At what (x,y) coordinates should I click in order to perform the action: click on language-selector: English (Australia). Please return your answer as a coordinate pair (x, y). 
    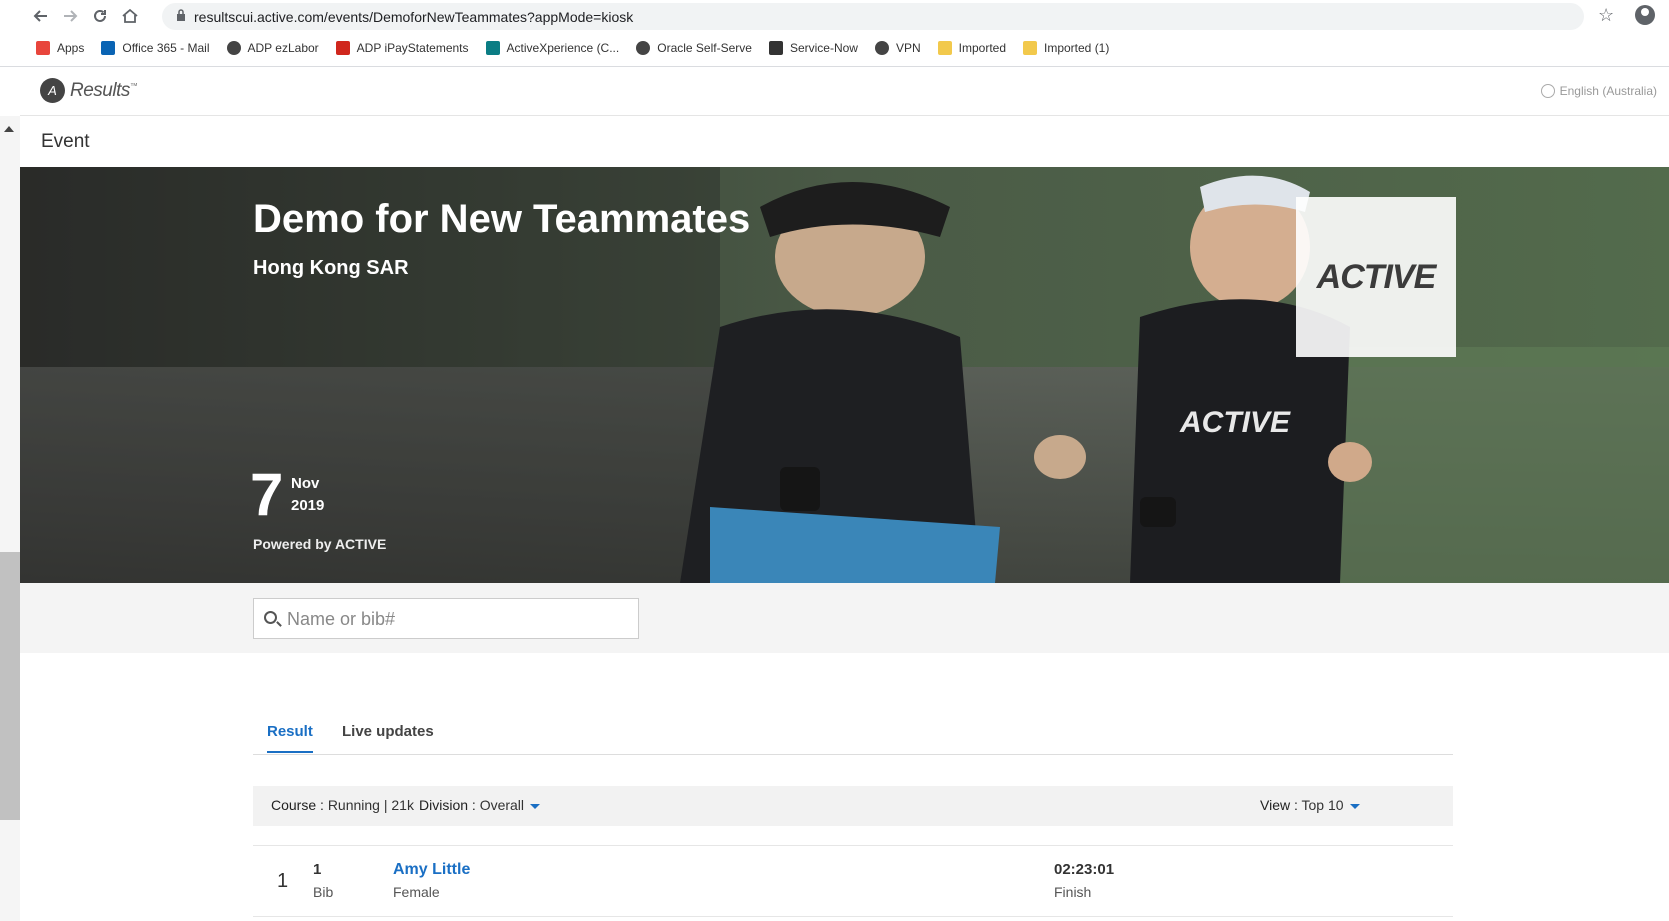
    Looking at the image, I should click on (1598, 91).